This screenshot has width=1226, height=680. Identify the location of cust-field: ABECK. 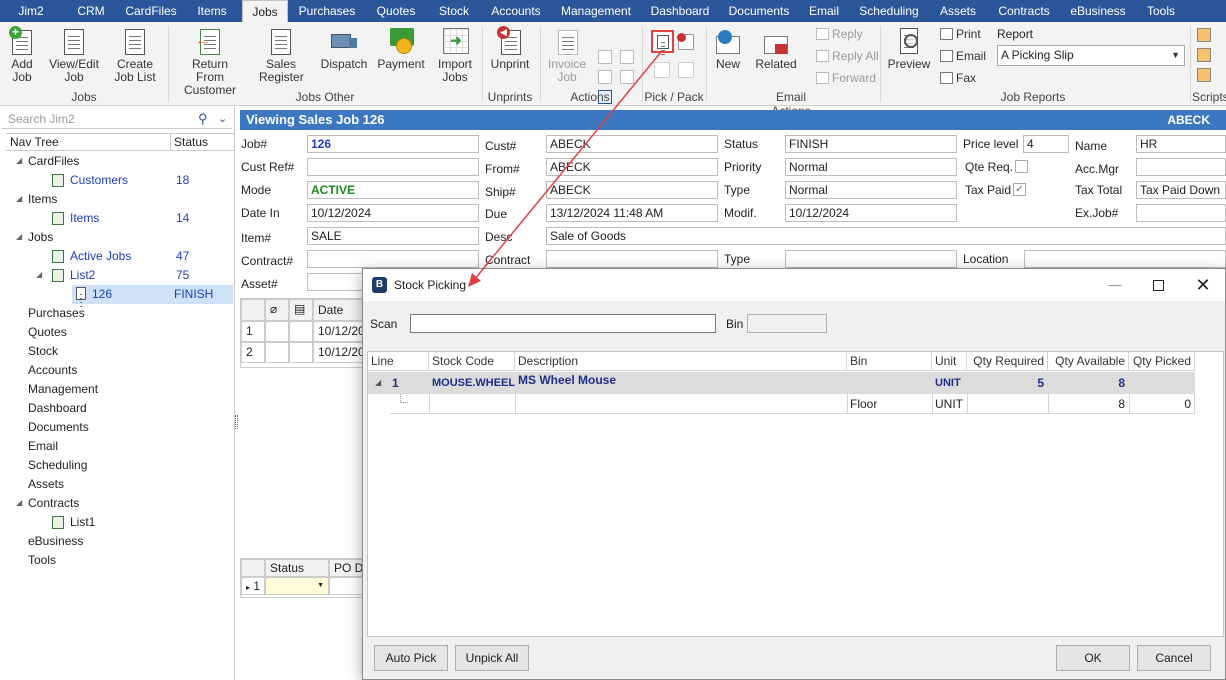
(632, 144).